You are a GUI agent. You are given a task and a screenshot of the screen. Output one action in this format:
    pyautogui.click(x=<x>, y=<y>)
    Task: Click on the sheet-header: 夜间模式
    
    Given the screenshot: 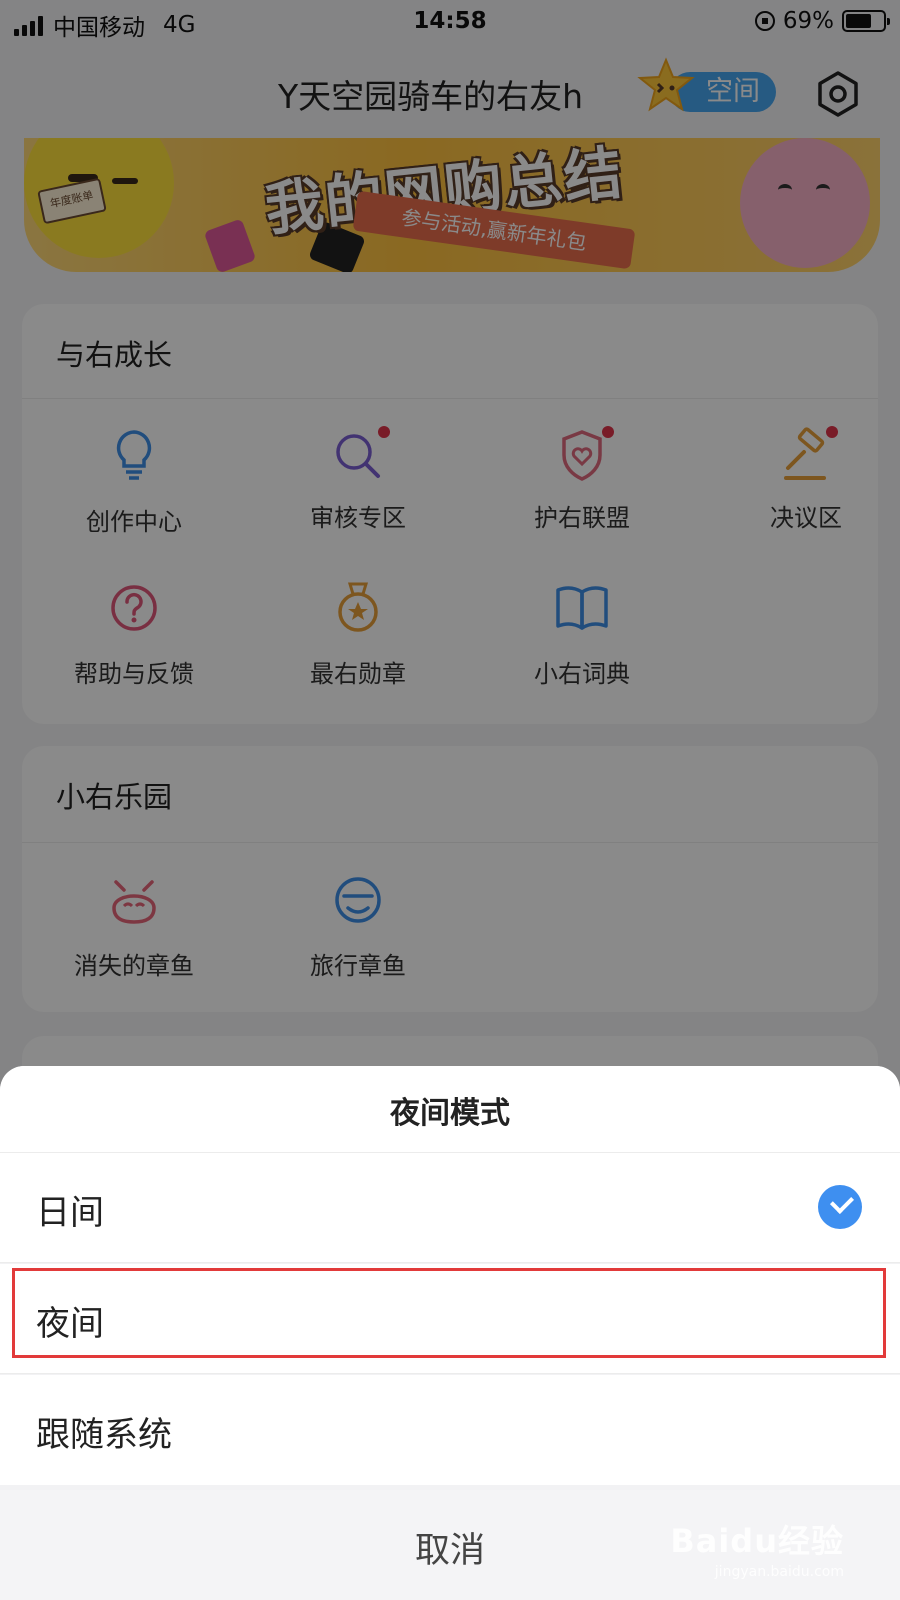 What is the action you would take?
    pyautogui.click(x=450, y=1109)
    